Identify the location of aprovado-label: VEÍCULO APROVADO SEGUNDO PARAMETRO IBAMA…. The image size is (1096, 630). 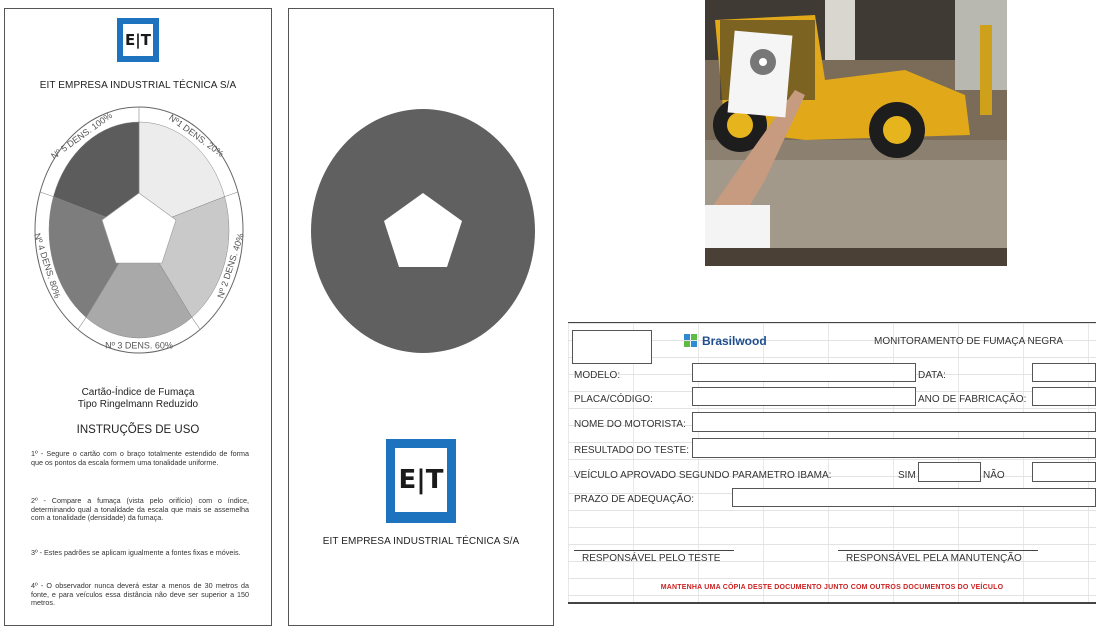
(703, 475).